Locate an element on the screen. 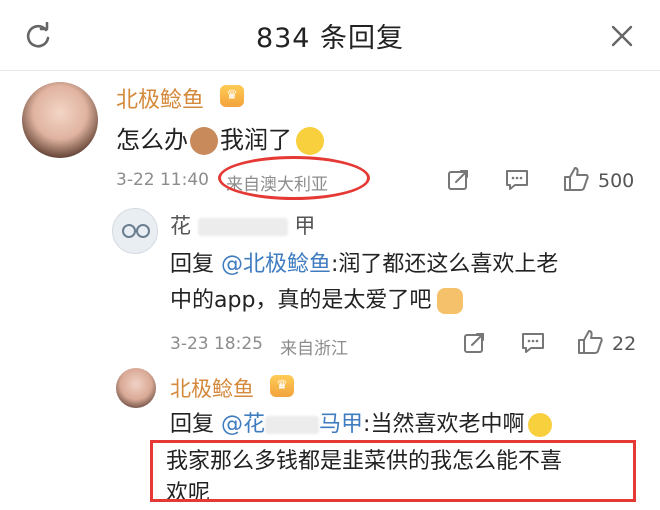 The image size is (660, 510). mention-link-end: 马甲 is located at coordinates (341, 424).